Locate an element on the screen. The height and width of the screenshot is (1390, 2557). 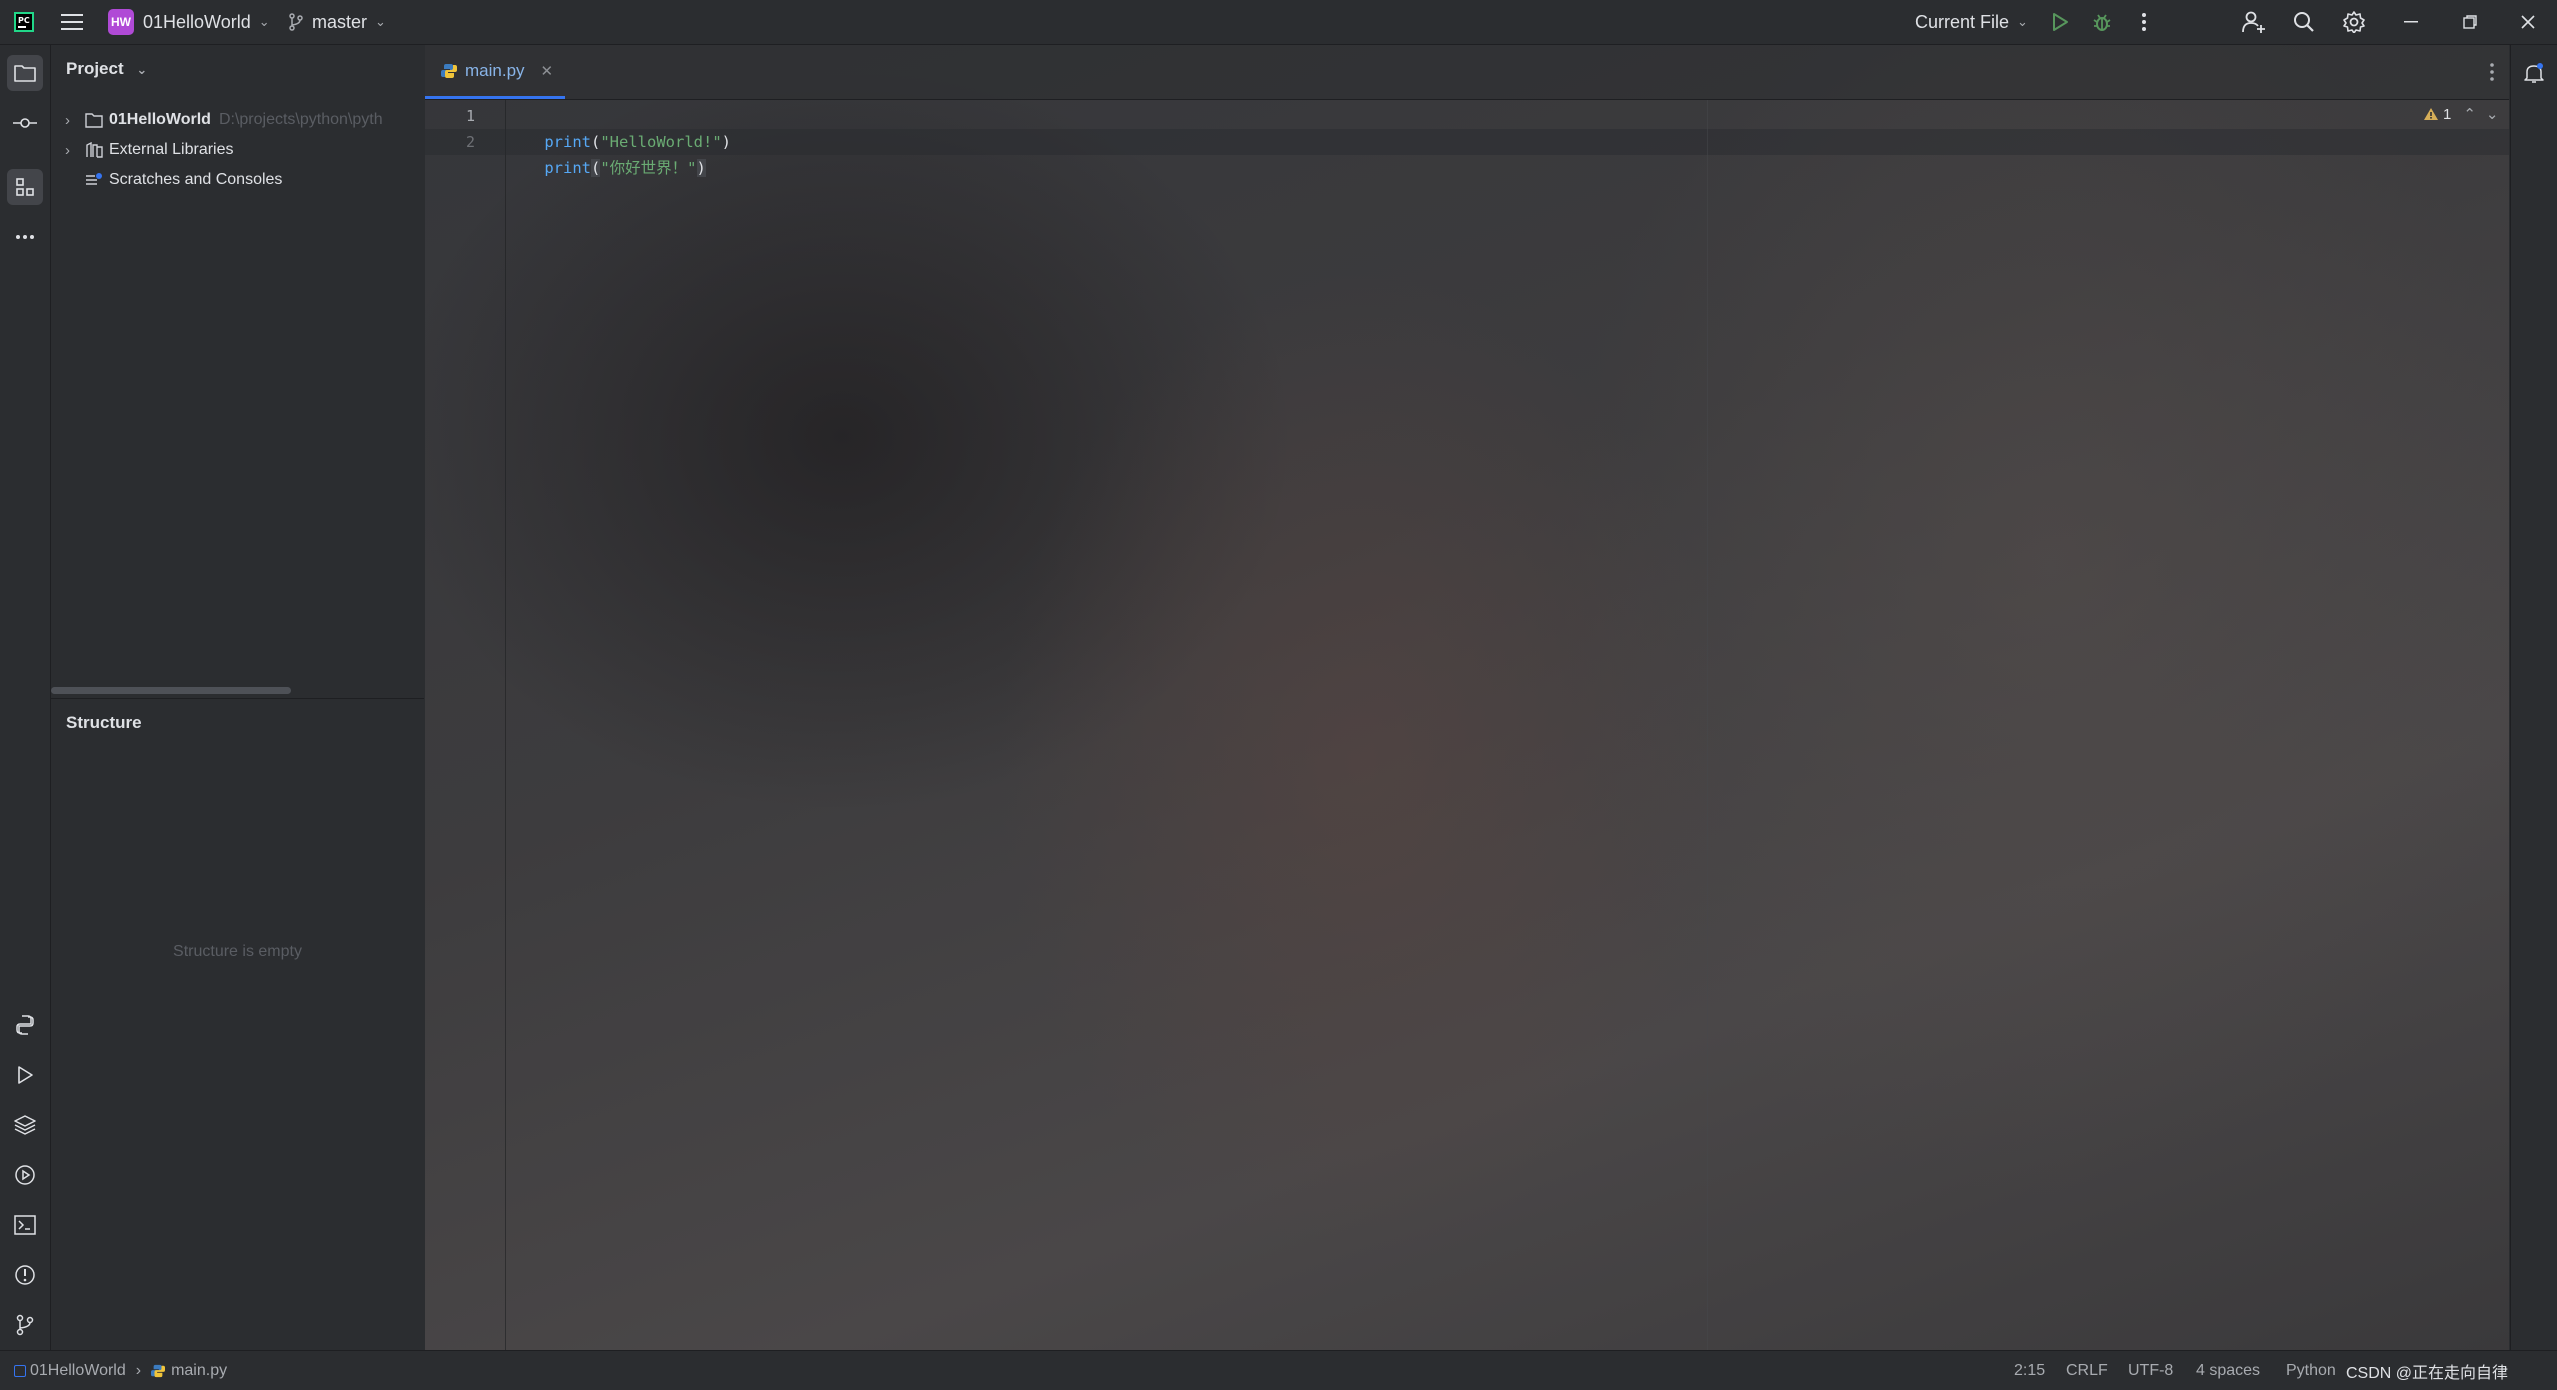
file-encoding: UTF-8 is located at coordinates (2150, 1370).